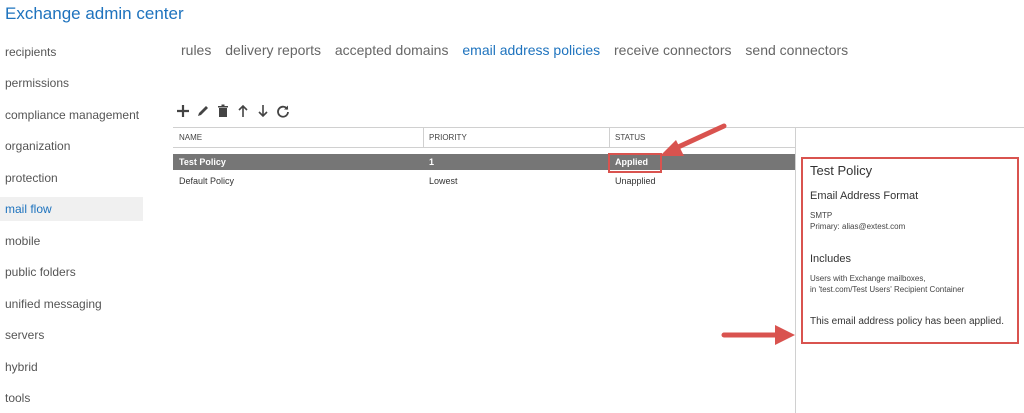 The image size is (1024, 413). What do you see at coordinates (673, 50) in the screenshot?
I see `tab-receive-connectors: receive connectors` at bounding box center [673, 50].